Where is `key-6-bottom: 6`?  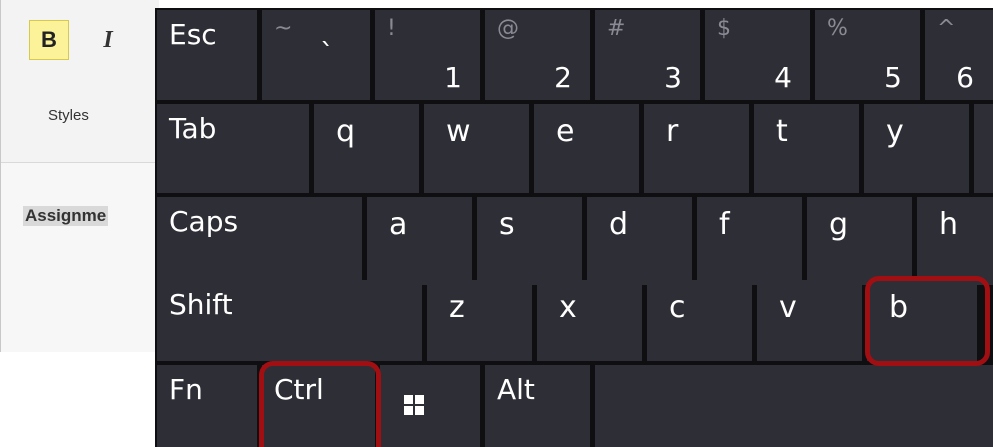
key-6-bottom: 6 is located at coordinates (965, 77).